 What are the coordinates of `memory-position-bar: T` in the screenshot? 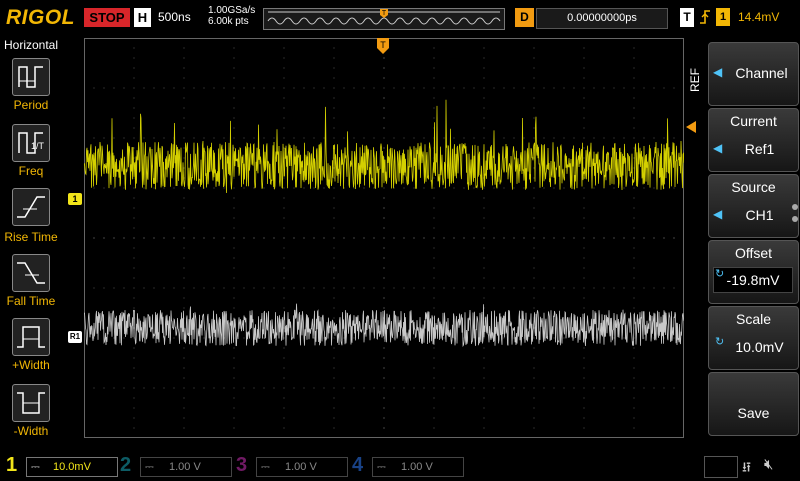 It's located at (384, 19).